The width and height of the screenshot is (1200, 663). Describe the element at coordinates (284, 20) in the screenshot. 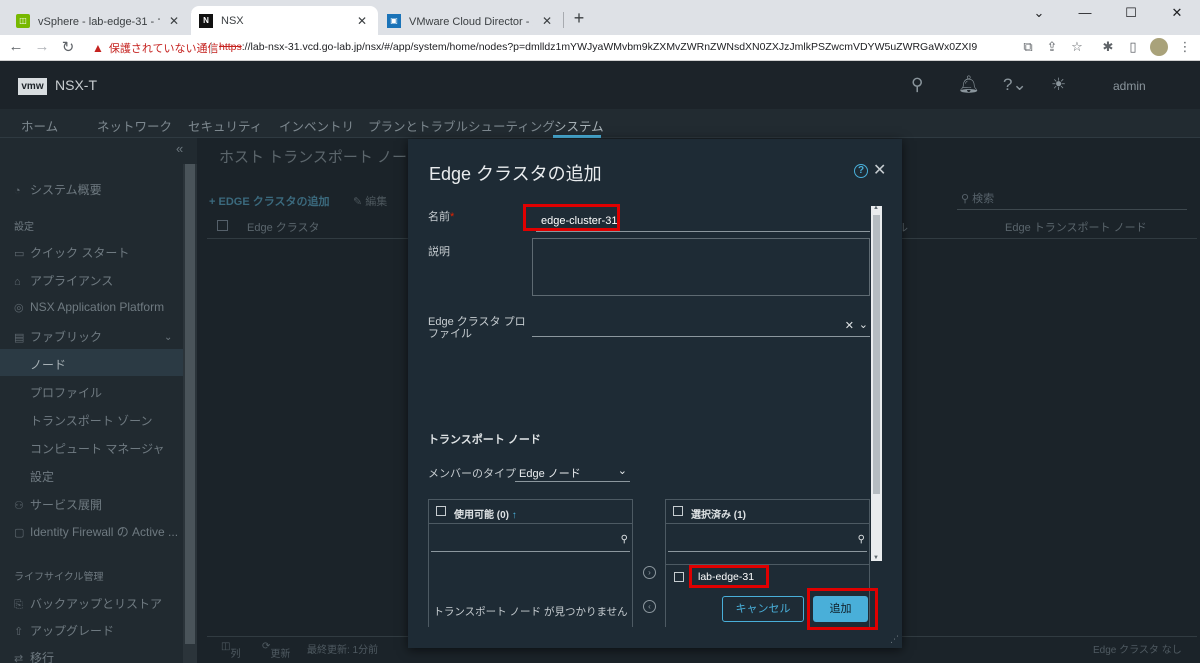

I see `browser-tab-nsx: N NSX ✕` at that location.